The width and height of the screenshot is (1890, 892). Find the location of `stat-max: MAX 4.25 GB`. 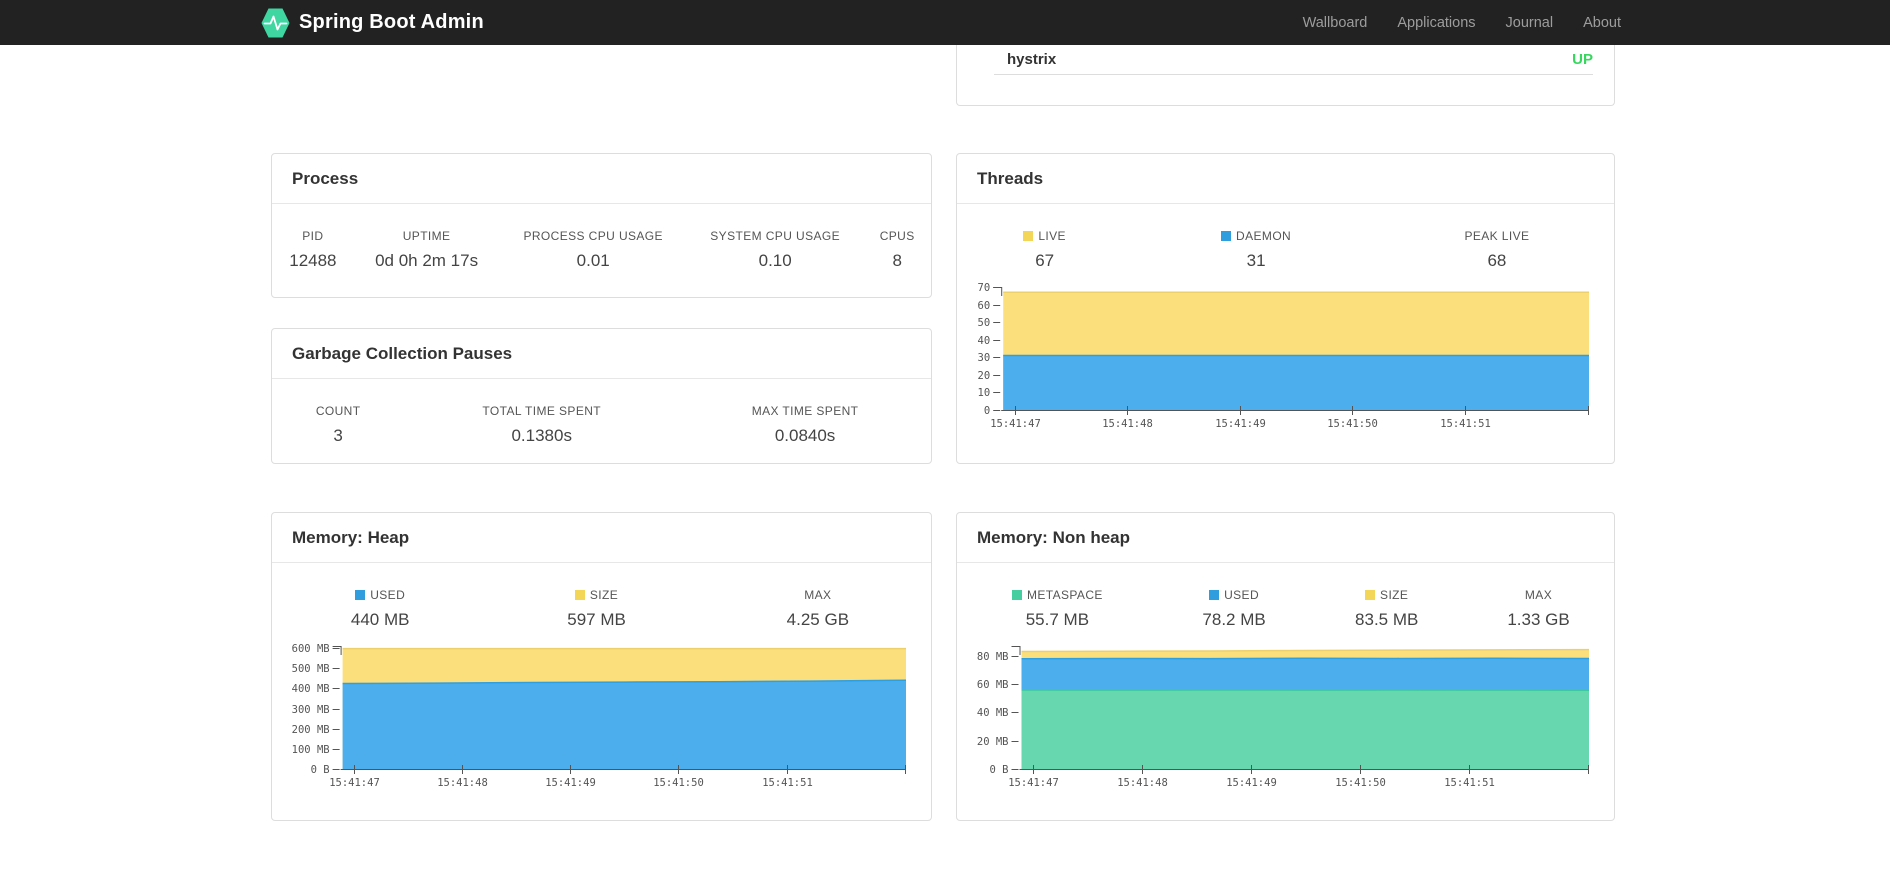

stat-max: MAX 4.25 GB is located at coordinates (818, 609).